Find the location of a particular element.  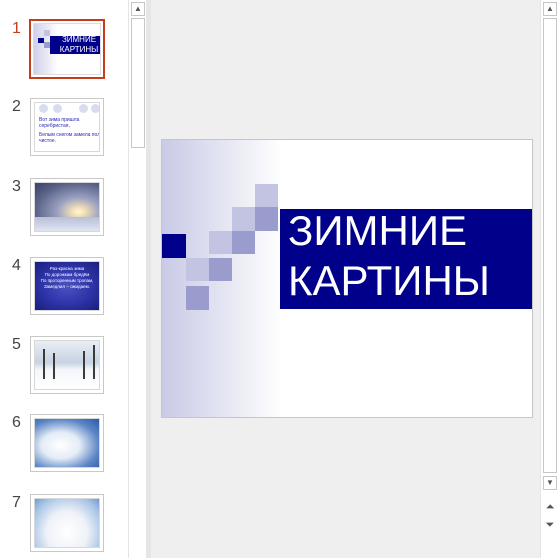

frosted-tree-photo is located at coordinates (67, 443).